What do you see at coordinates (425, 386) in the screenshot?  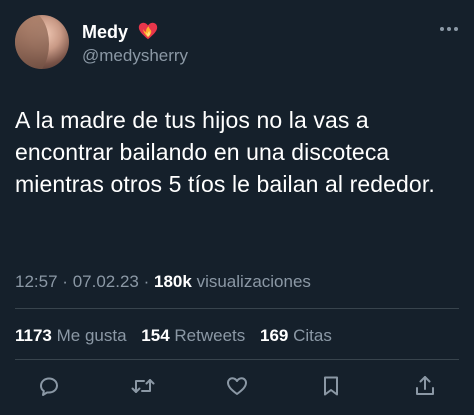 I see `share-icon` at bounding box center [425, 386].